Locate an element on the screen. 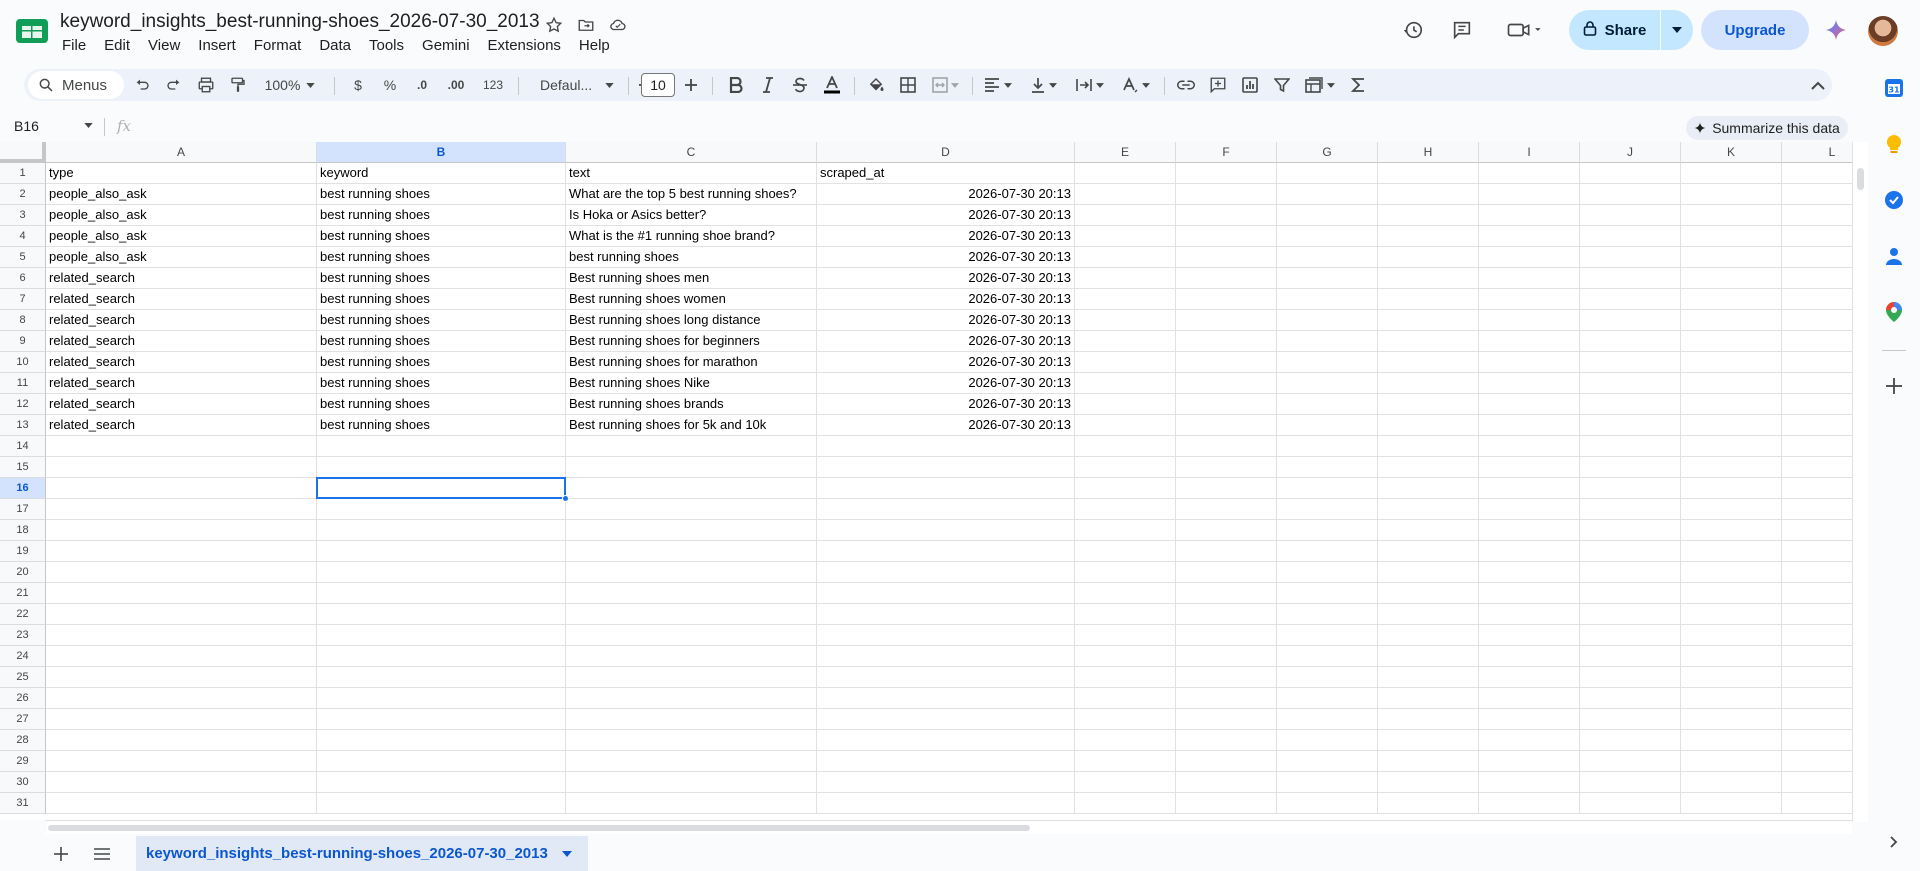 This screenshot has height=871, width=1920. cell-a27 is located at coordinates (181, 719).